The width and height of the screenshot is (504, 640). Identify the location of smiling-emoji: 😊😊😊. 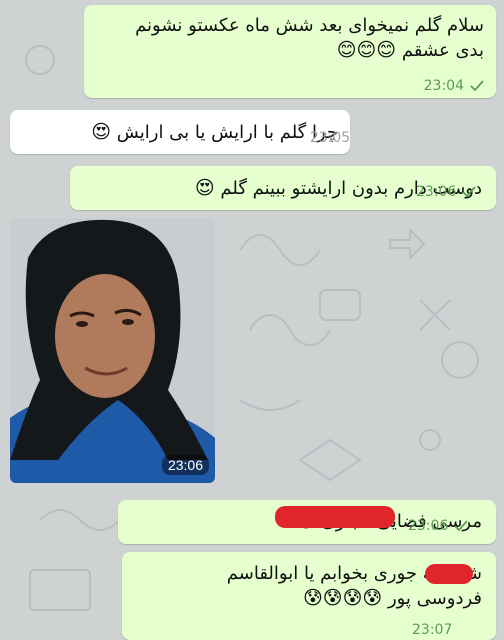
(366, 50).